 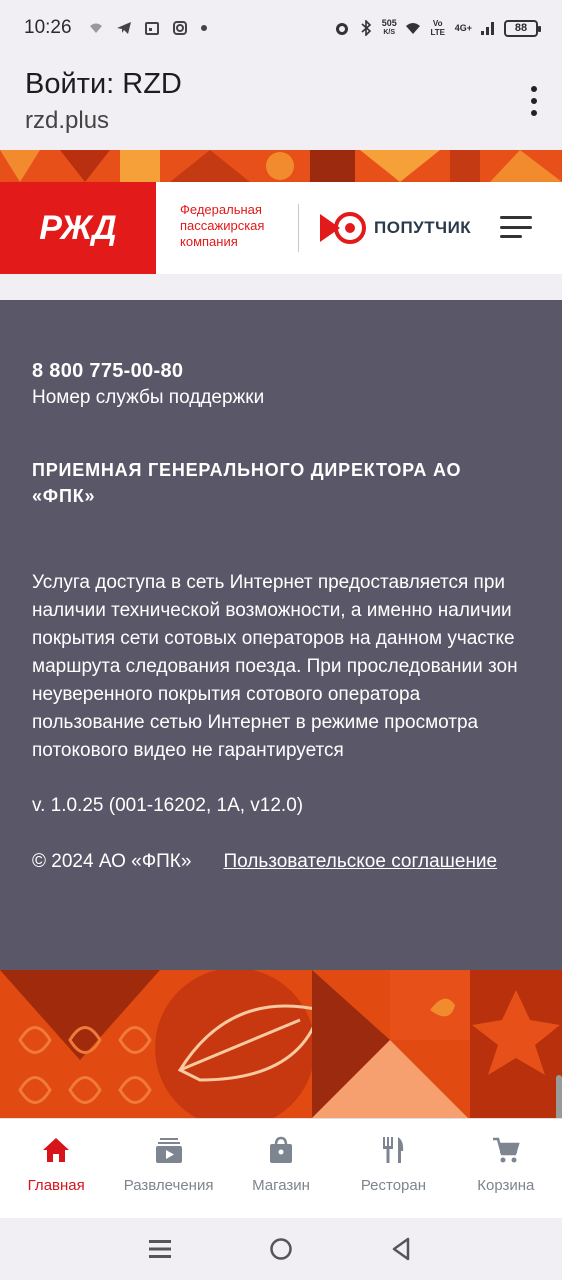 I want to click on autumn-pattern-icon, so click(x=281, y=166).